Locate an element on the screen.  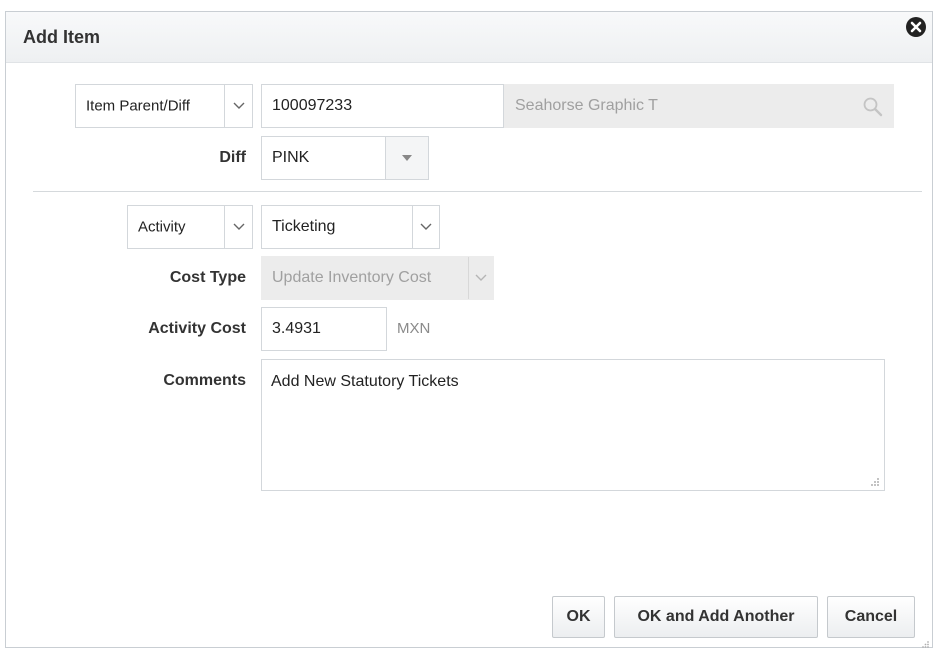
comments-textarea: Add New Statutory Tickets is located at coordinates (573, 425).